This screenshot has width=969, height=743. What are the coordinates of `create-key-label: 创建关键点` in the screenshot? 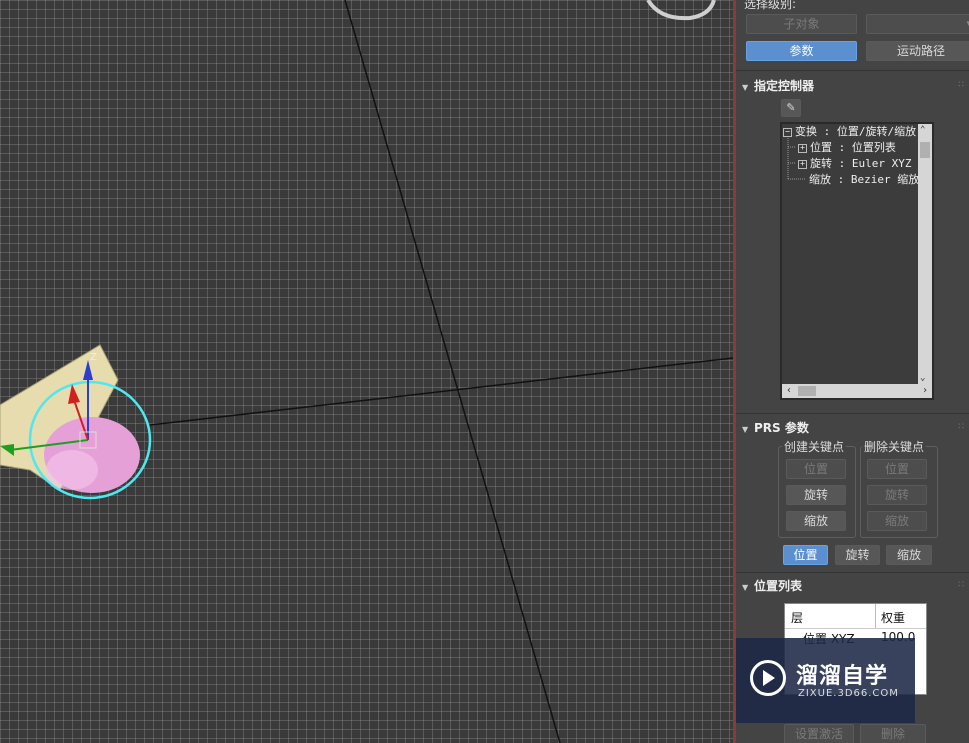 It's located at (814, 446).